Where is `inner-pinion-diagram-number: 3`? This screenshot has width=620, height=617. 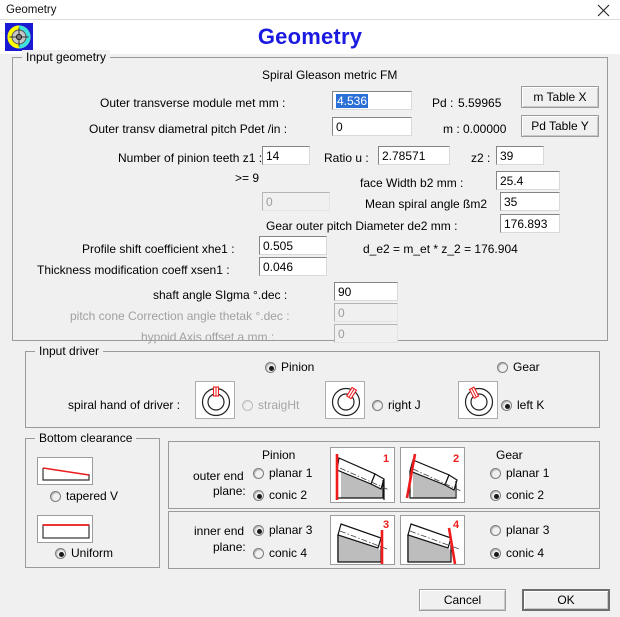 inner-pinion-diagram-number: 3 is located at coordinates (386, 525).